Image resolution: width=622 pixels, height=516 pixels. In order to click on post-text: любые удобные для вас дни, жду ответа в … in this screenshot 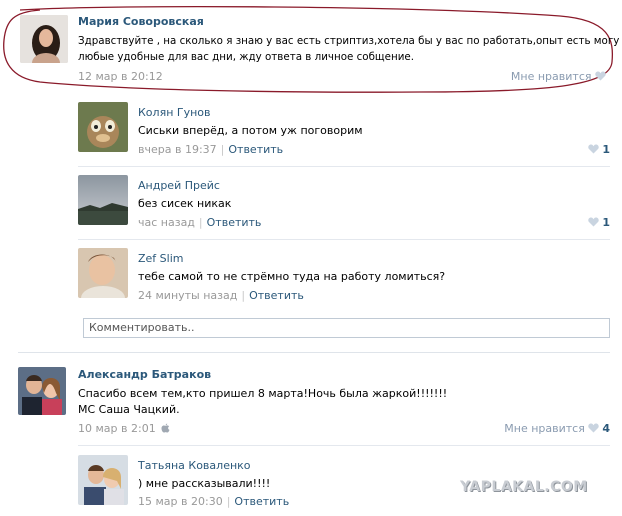, I will do `click(246, 57)`.